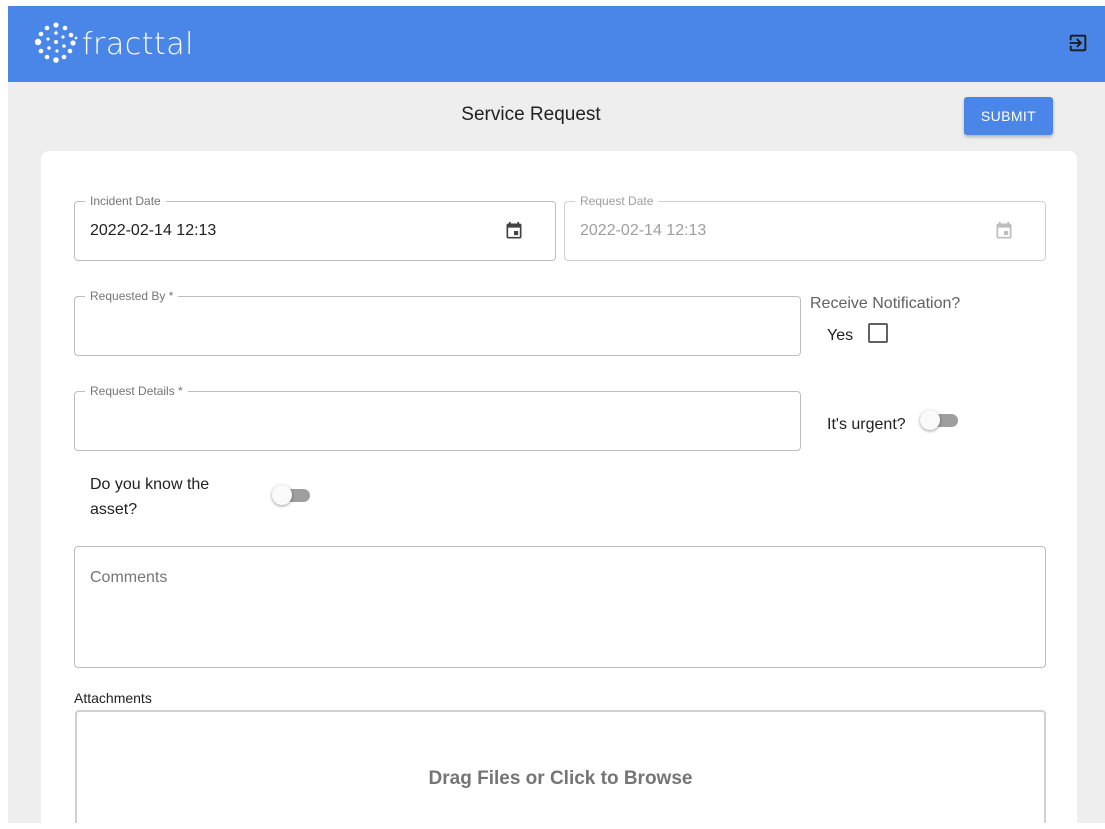  I want to click on attachments-dropzone: Drag Files or Click to Browse, so click(560, 766).